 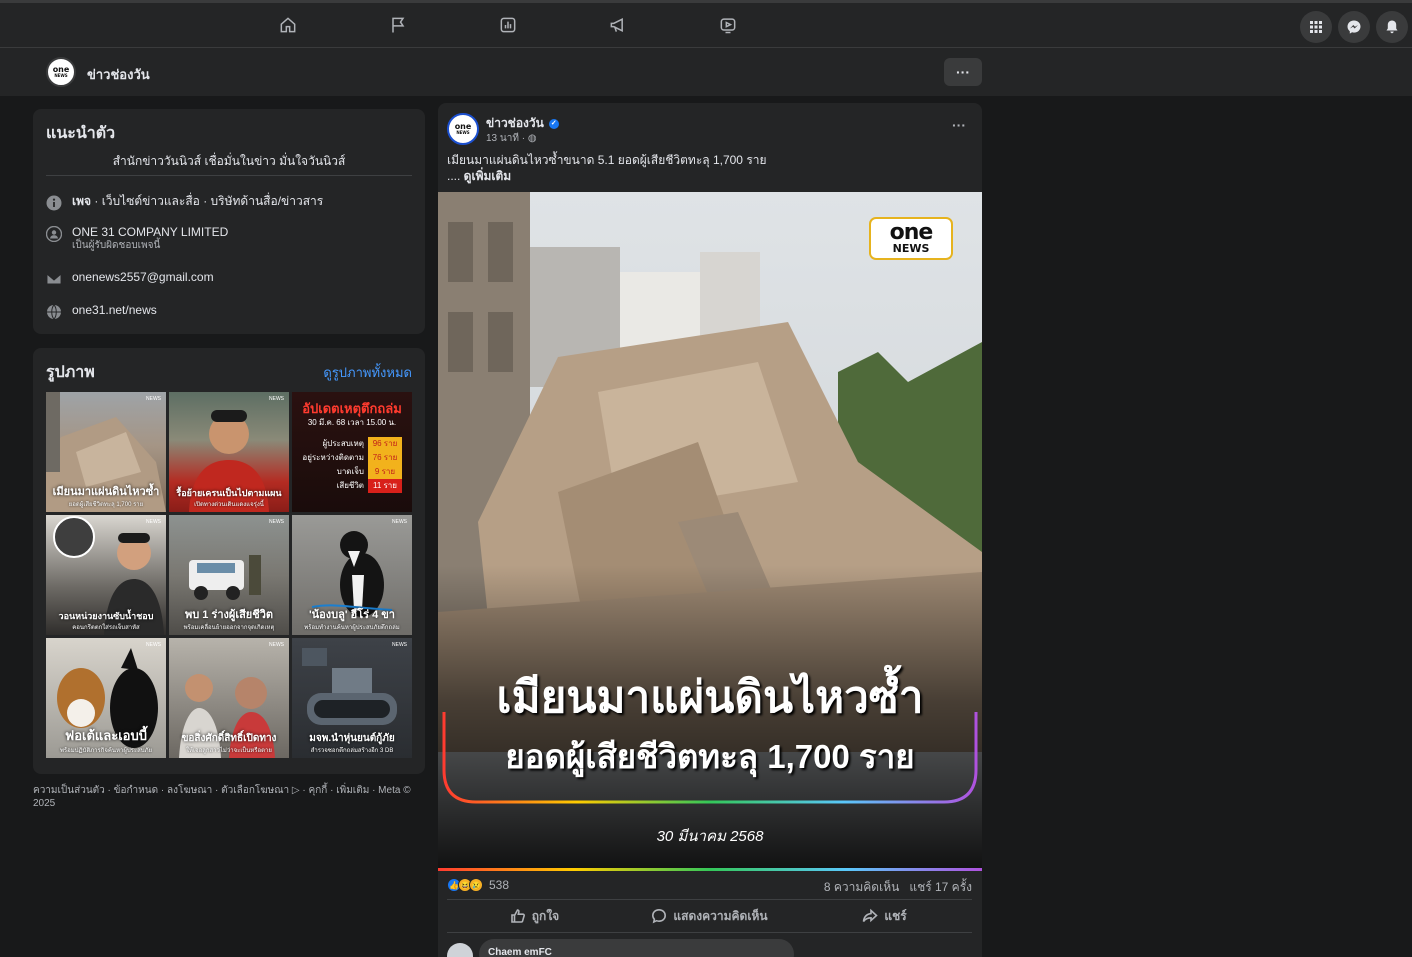 I want to click on photo-caption: มจพ.นำหุ่นยนต์กู้ภัย, so click(x=352, y=738).